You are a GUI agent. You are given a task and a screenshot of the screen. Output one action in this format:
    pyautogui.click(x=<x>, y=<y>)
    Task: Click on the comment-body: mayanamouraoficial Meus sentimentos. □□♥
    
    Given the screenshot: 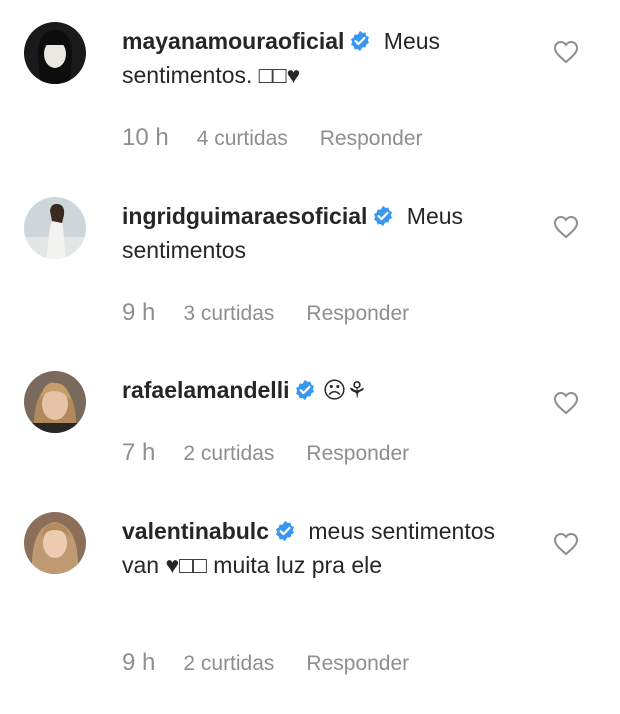 What is the action you would take?
    pyautogui.click(x=327, y=58)
    